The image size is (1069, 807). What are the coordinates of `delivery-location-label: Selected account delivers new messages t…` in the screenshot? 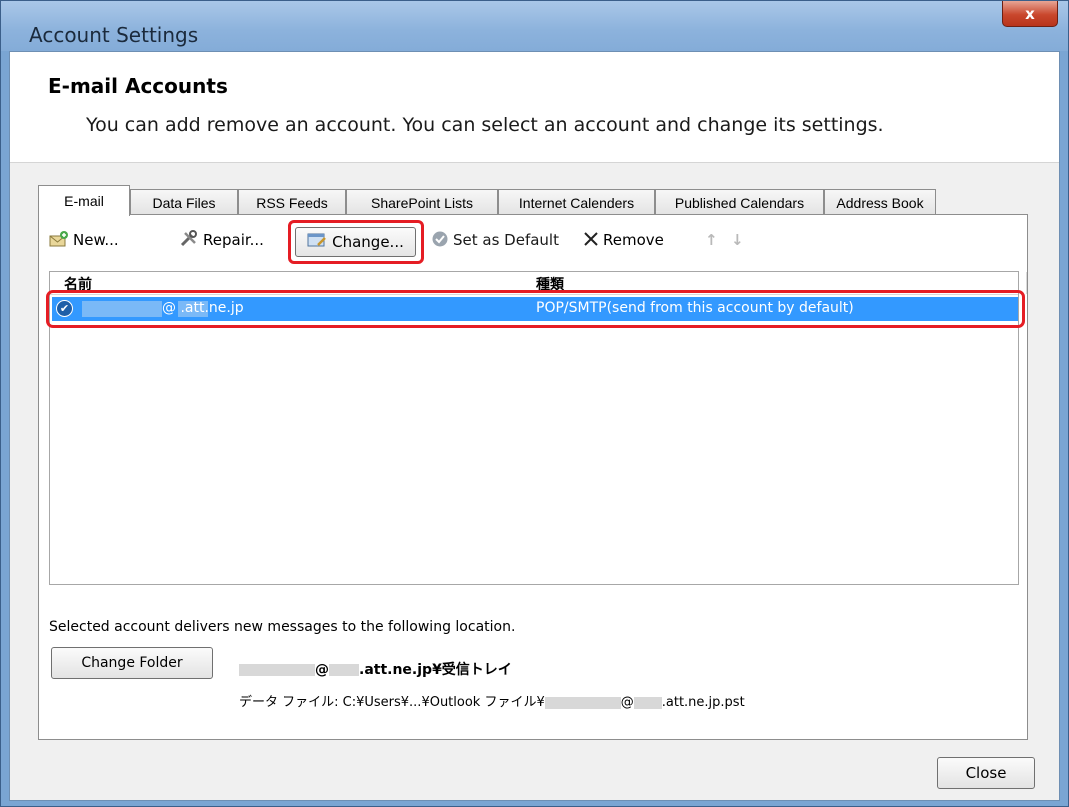 It's located at (282, 627).